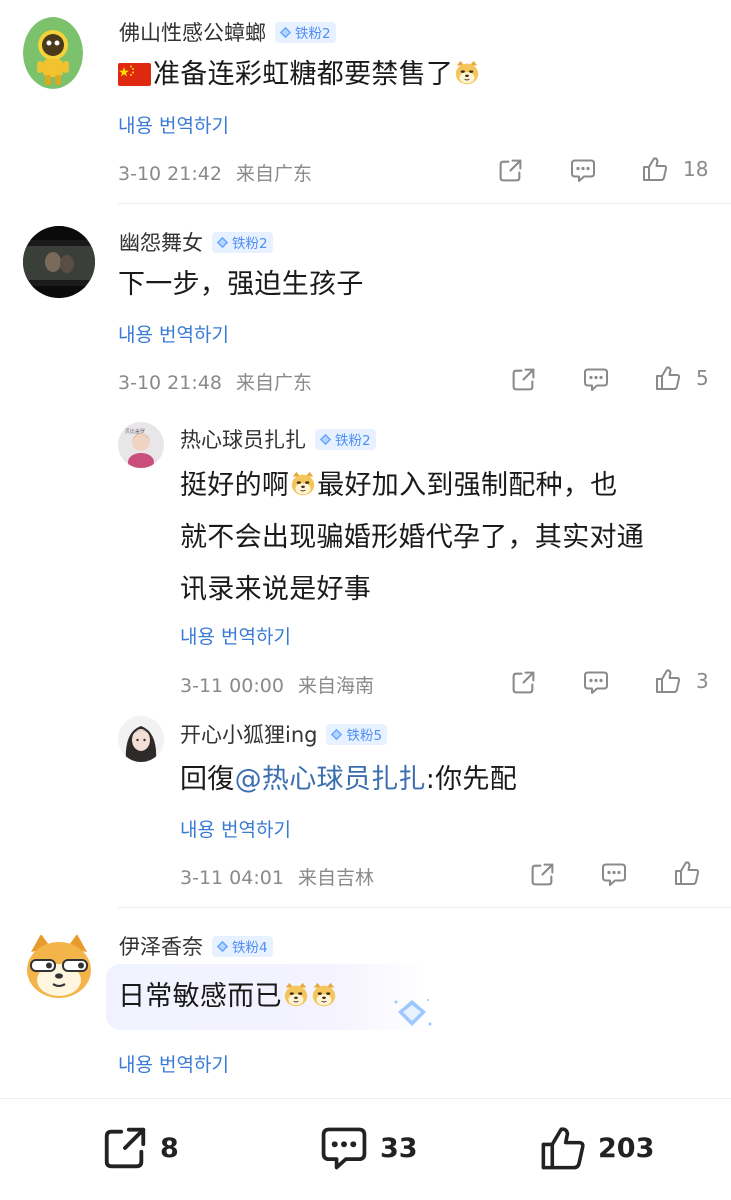 The height and width of the screenshot is (1200, 731). I want to click on mention-link: @热心球员扎扎, so click(330, 779).